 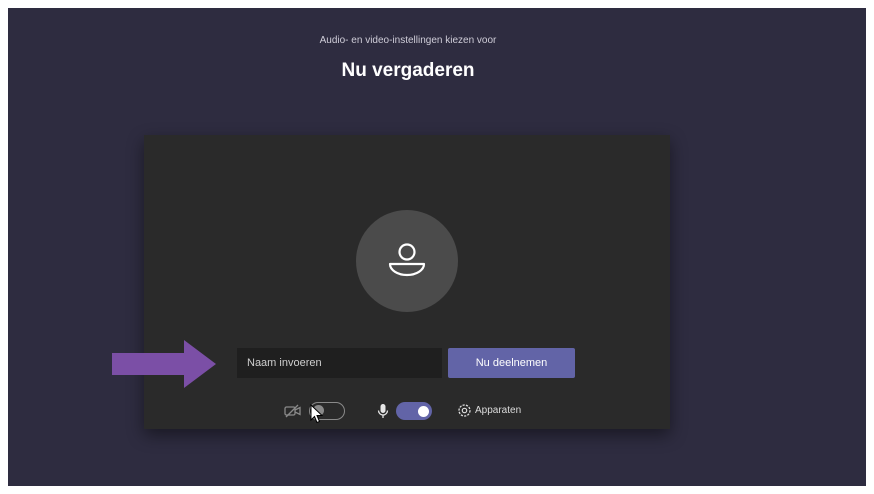 I want to click on name-input, so click(x=339, y=363).